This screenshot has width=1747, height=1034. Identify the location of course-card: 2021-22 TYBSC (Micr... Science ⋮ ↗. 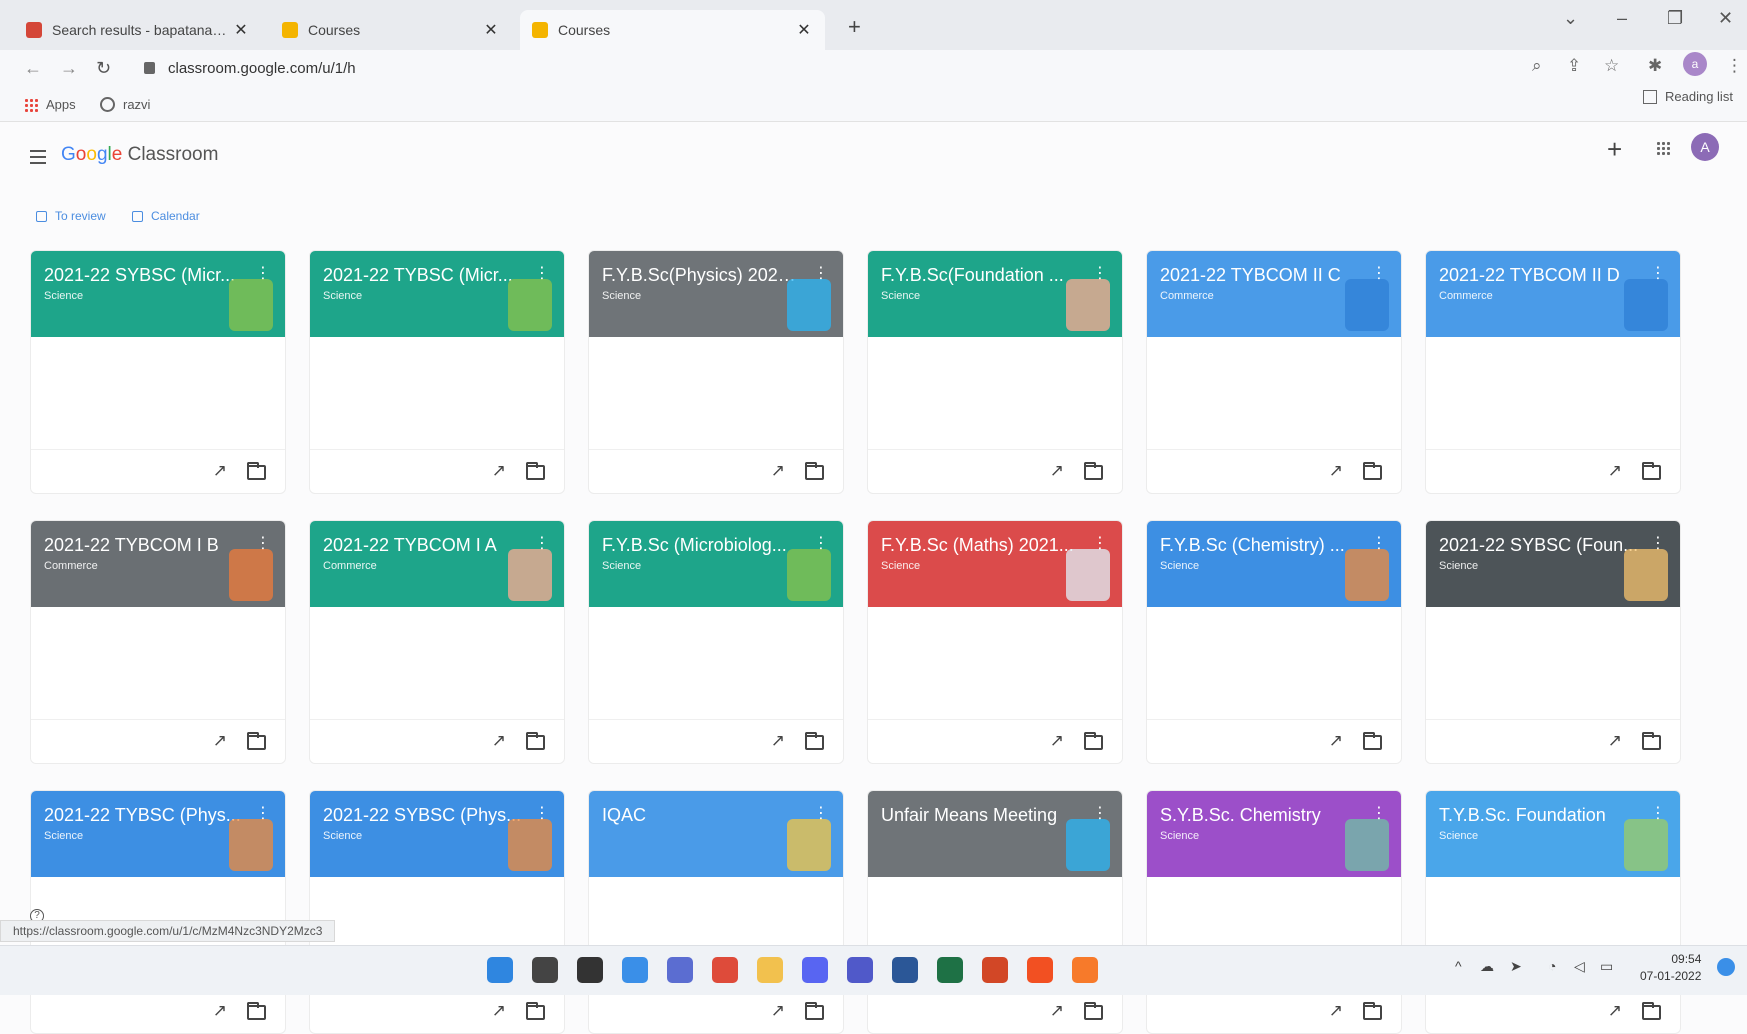
(437, 372).